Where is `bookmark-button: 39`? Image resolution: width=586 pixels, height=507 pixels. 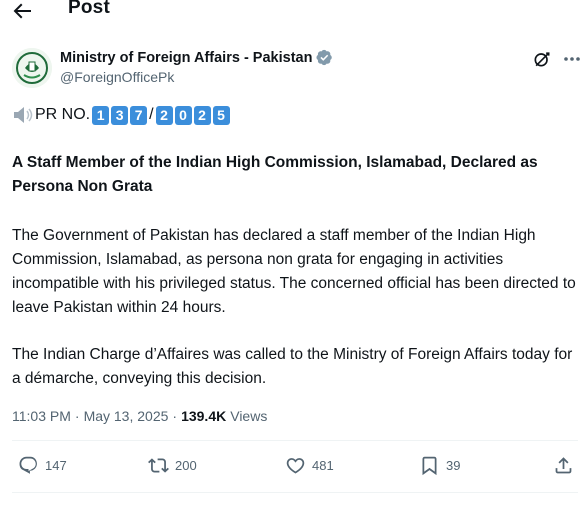 bookmark-button: 39 is located at coordinates (439, 465).